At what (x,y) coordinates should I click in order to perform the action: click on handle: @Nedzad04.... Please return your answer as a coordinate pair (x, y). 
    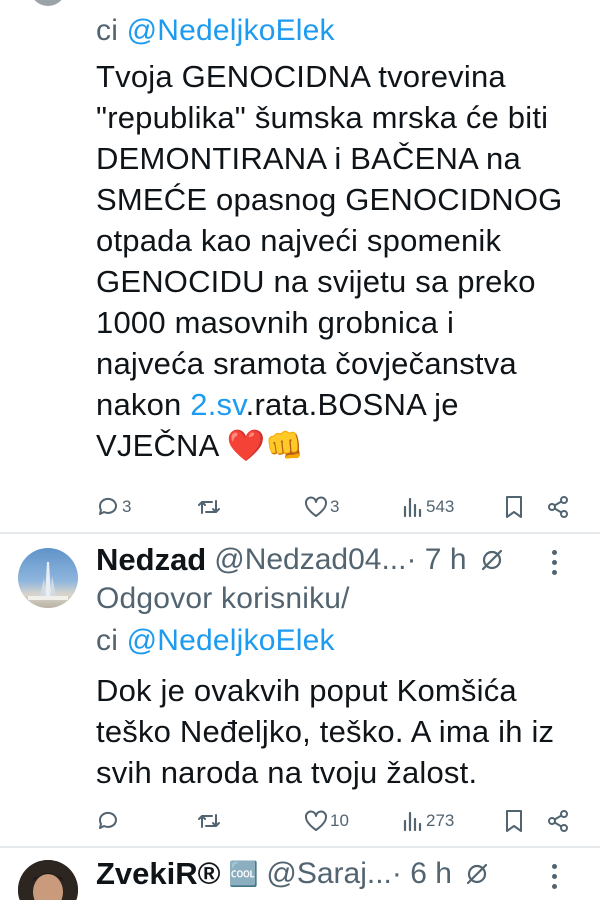
    Looking at the image, I should click on (310, 560).